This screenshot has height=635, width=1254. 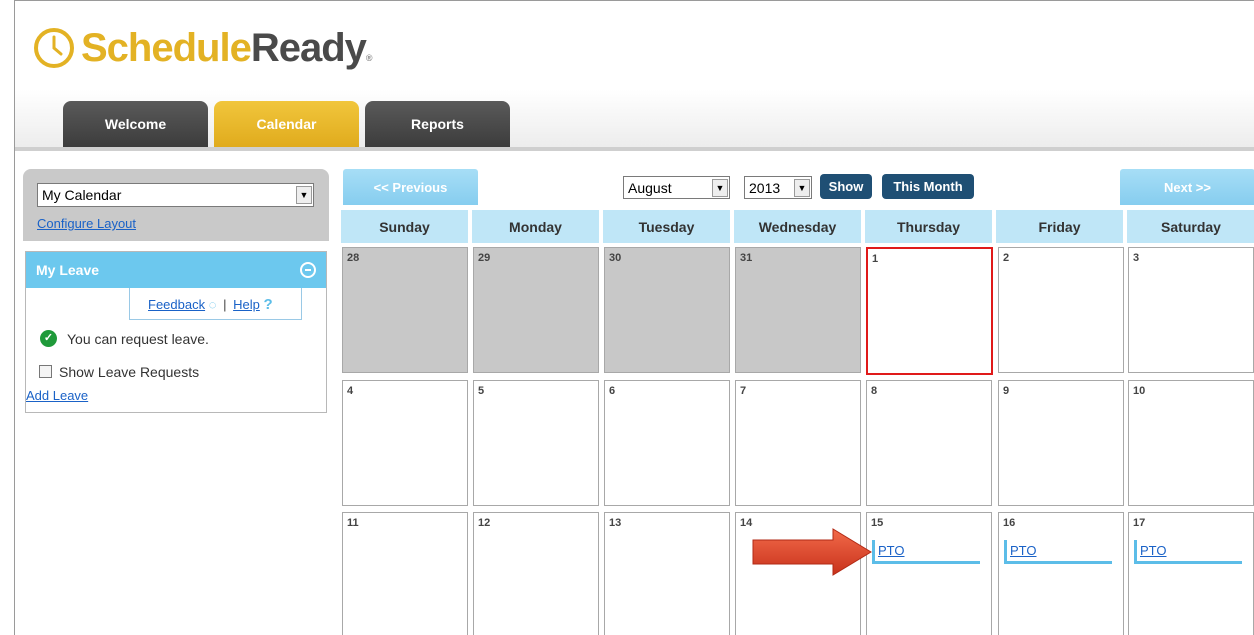 What do you see at coordinates (1061, 573) in the screenshot?
I see `calendar-day-cell: 16 PTO` at bounding box center [1061, 573].